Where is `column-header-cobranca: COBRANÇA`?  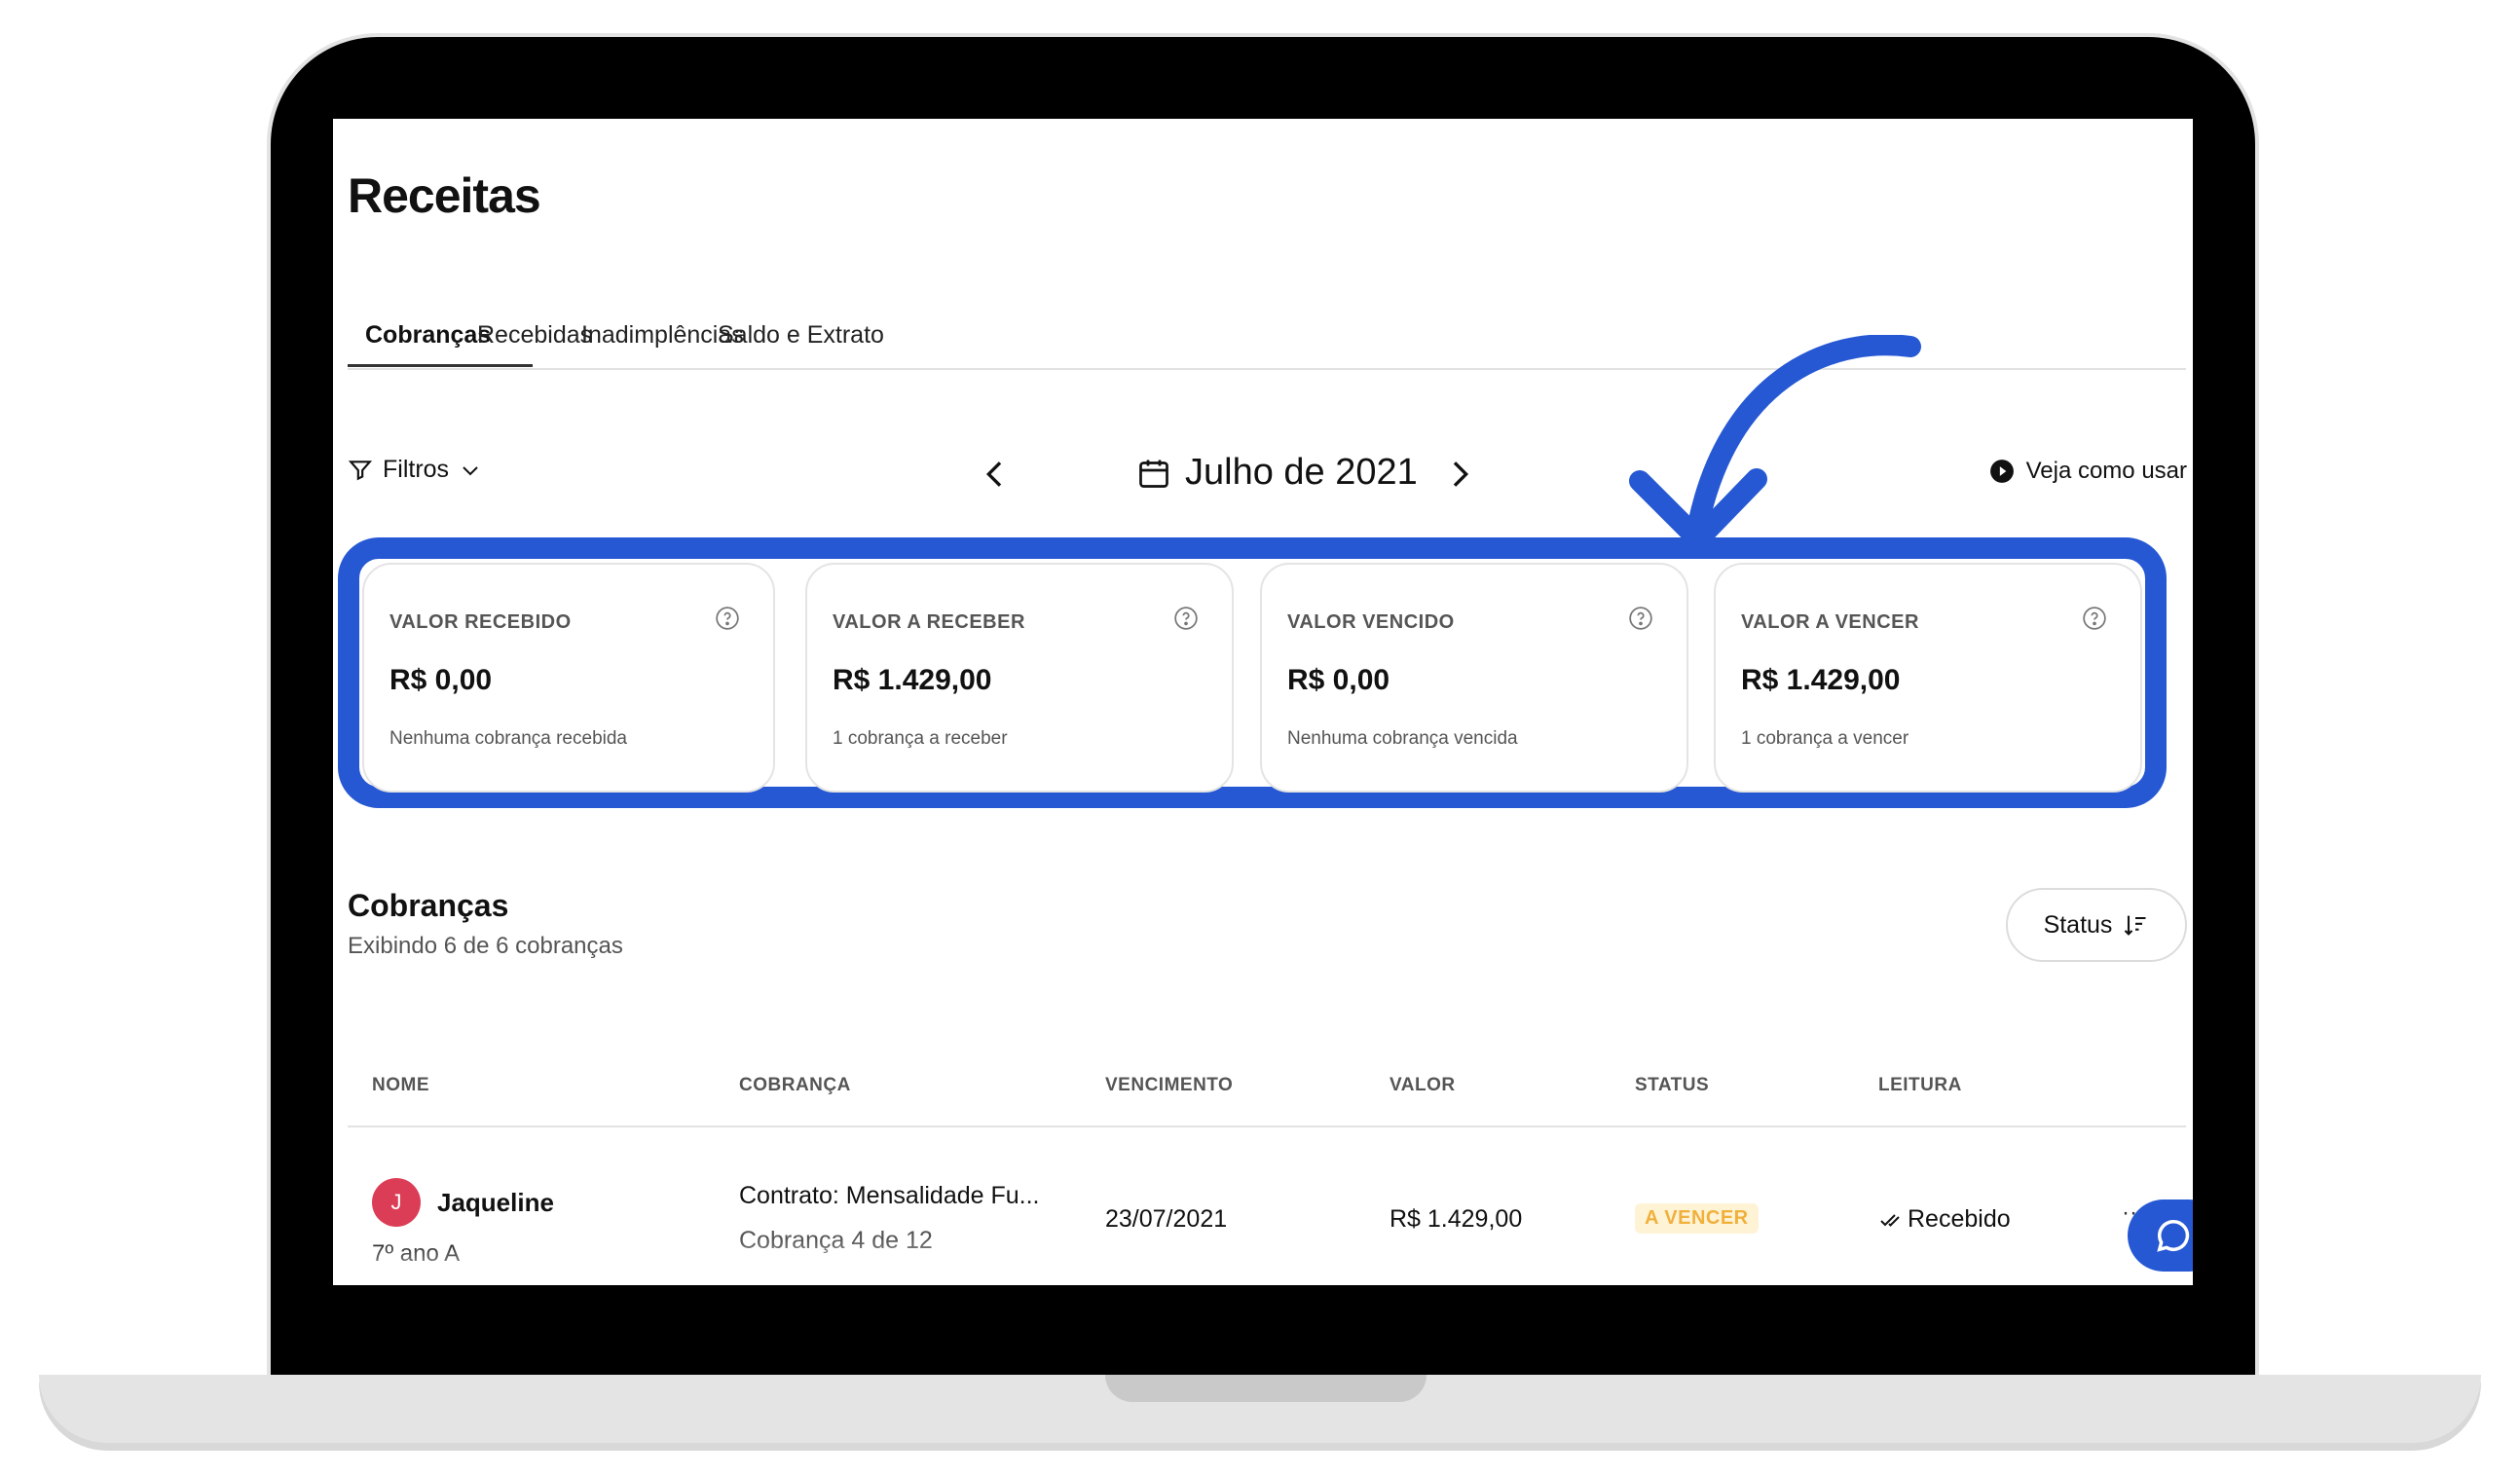
column-header-cobranca: COBRANÇA is located at coordinates (795, 1085).